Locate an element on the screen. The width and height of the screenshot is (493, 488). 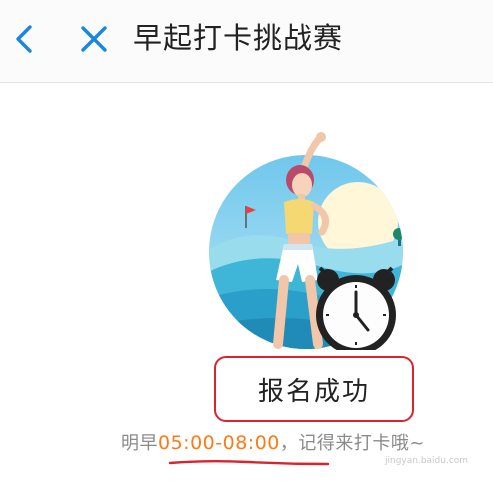
notice-prefix: 明早 is located at coordinates (139, 443).